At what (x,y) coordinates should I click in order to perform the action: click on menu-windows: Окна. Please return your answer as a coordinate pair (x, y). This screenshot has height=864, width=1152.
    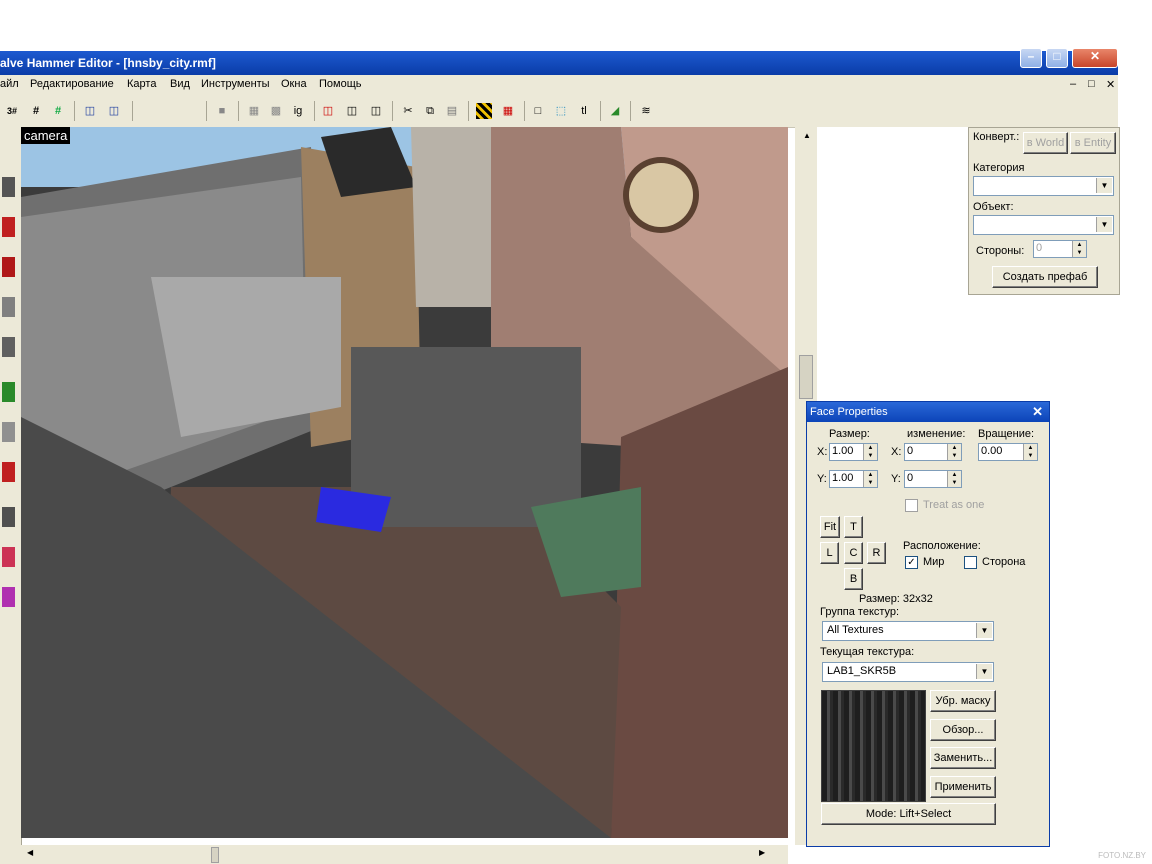
    Looking at the image, I should click on (294, 84).